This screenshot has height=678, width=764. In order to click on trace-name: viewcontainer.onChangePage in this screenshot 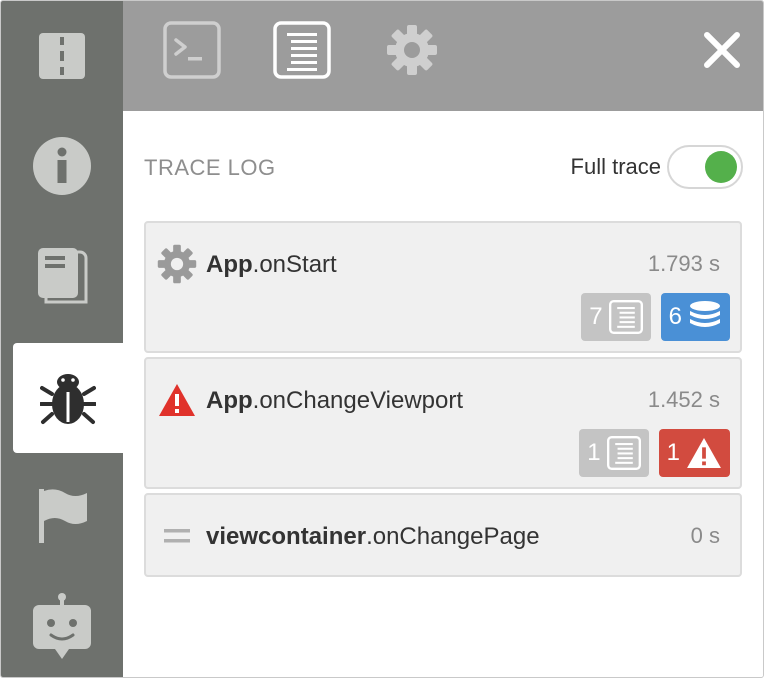, I will do `click(373, 537)`.